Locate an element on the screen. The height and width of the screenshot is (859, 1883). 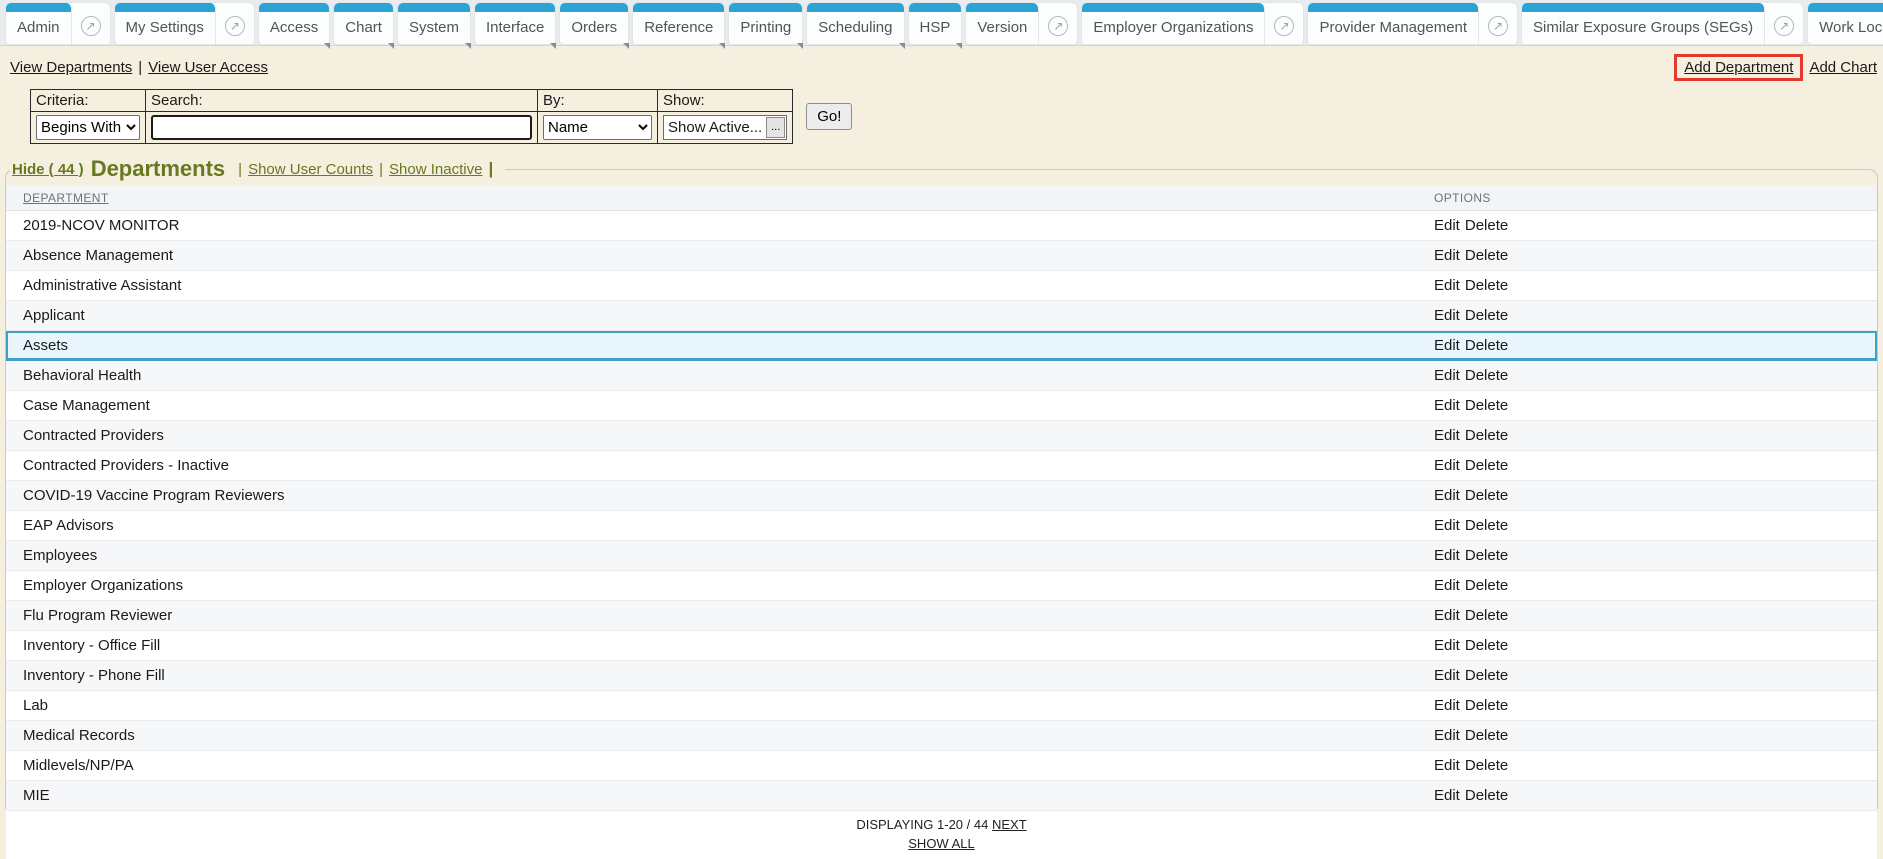
table-row: MIE Edit Delete is located at coordinates (941, 796).